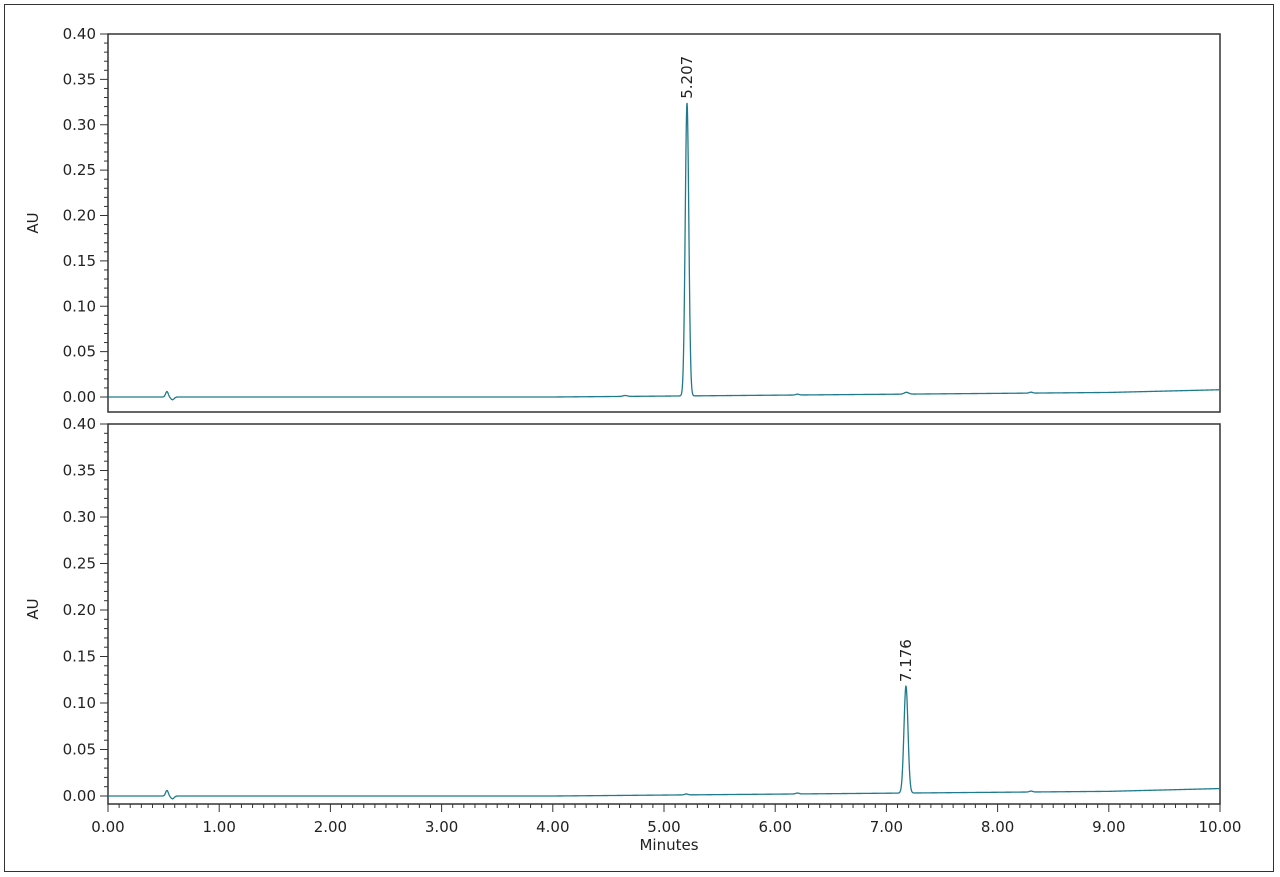  Describe the element at coordinates (886, 827) in the screenshot. I see `x-tick-label: 7.00` at that location.